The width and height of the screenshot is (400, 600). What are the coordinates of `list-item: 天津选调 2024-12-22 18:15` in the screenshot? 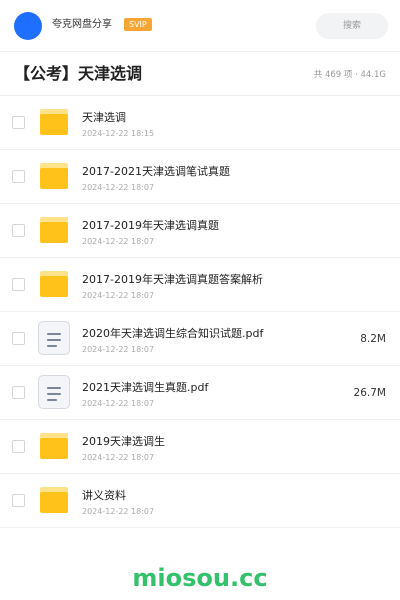 It's located at (200, 123).